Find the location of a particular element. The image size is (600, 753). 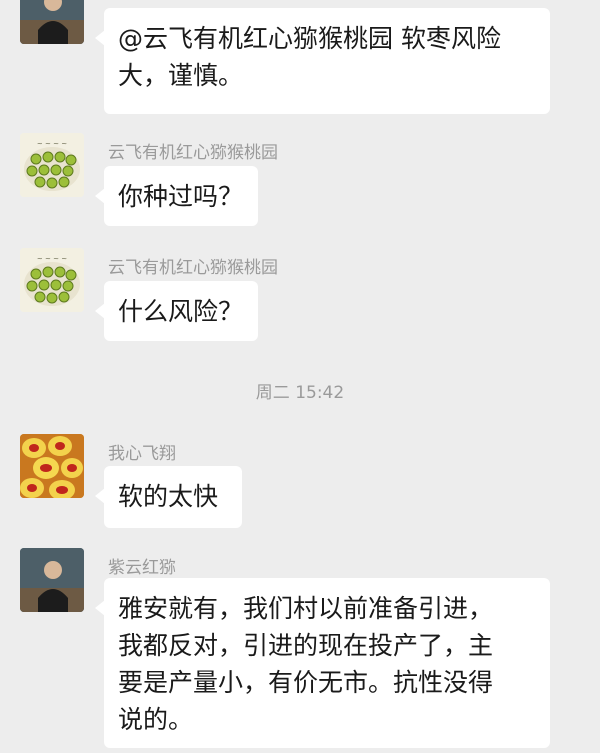

message-line: 大，谨慎。 is located at coordinates (181, 75).